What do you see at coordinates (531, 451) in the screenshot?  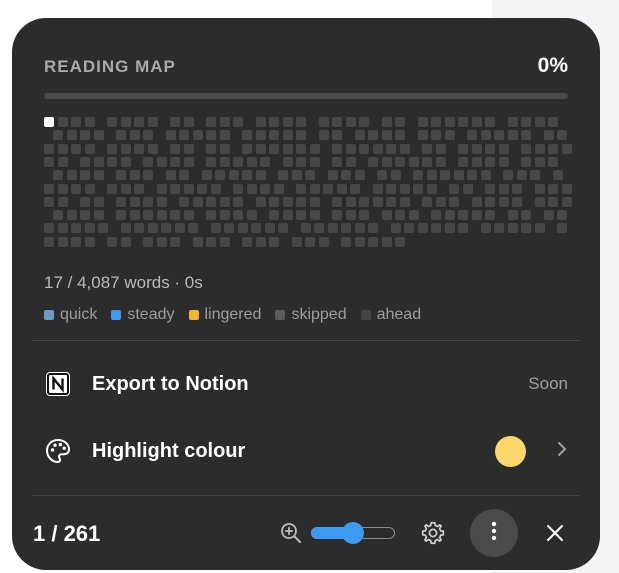 I see `highlight-colour-controls` at bounding box center [531, 451].